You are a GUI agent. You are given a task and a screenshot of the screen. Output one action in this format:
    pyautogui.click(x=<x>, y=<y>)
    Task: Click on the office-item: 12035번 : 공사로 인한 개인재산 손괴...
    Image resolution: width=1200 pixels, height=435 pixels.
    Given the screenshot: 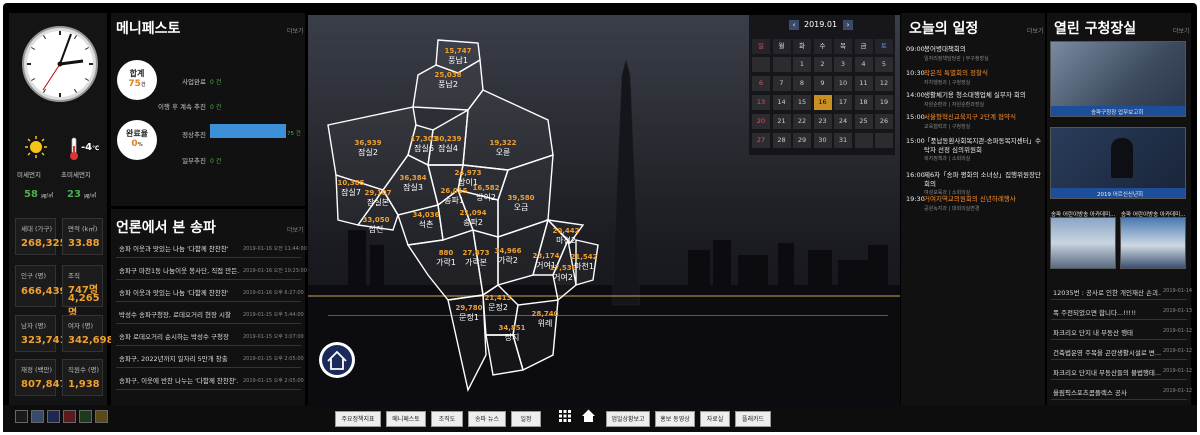 What is the action you would take?
    pyautogui.click(x=1107, y=292)
    